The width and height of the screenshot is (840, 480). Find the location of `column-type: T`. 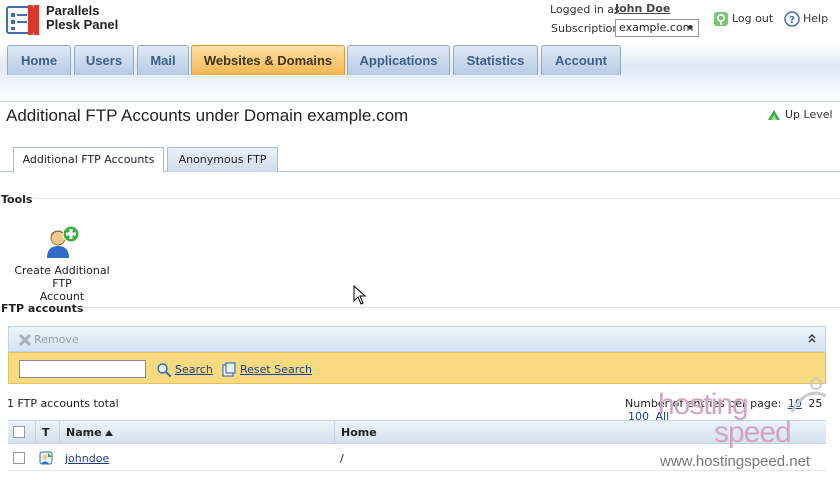

column-type: T is located at coordinates (46, 432).